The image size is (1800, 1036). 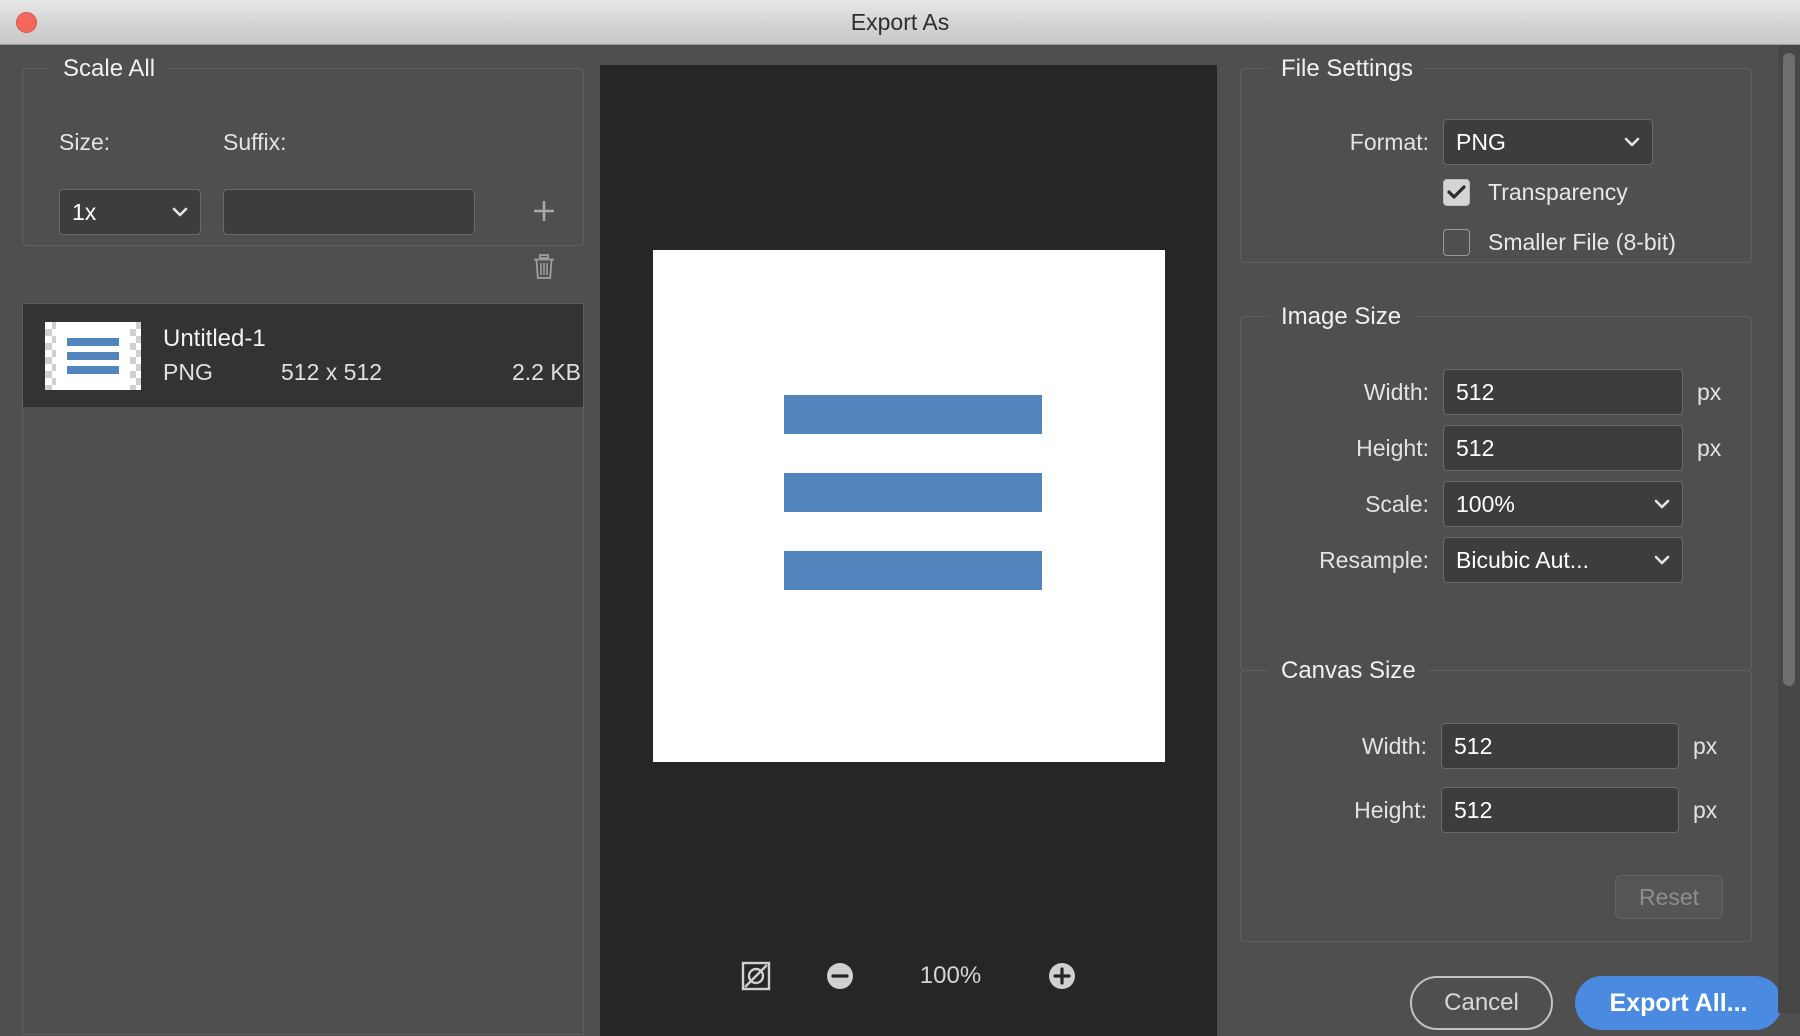 What do you see at coordinates (188, 372) in the screenshot?
I see `file-format: PNG` at bounding box center [188, 372].